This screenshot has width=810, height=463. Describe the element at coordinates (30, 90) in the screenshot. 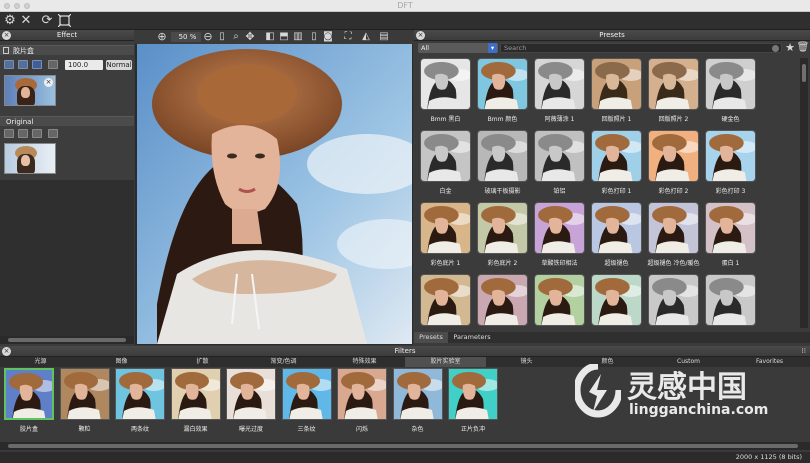

I see `layer-thumbnail: ×` at that location.